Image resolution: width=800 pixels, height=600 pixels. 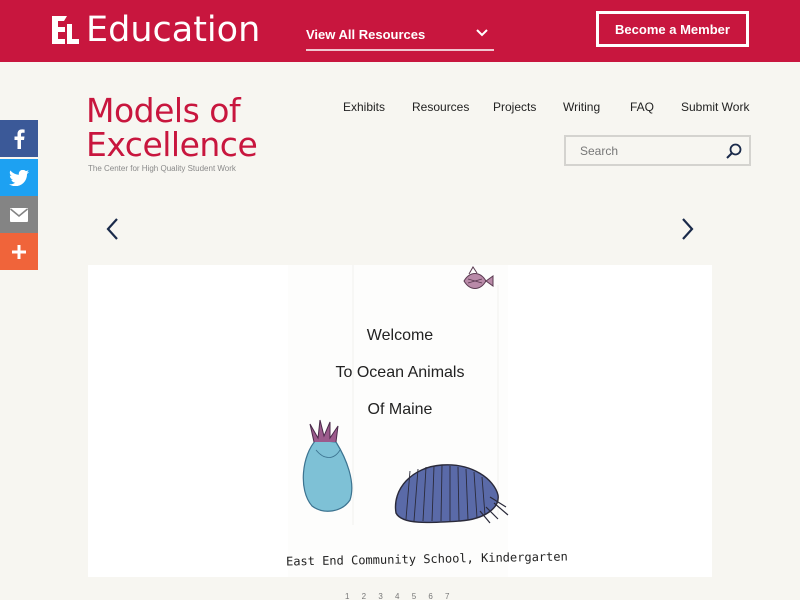 What do you see at coordinates (366, 34) in the screenshot?
I see `view-all-label: View All Resources` at bounding box center [366, 34].